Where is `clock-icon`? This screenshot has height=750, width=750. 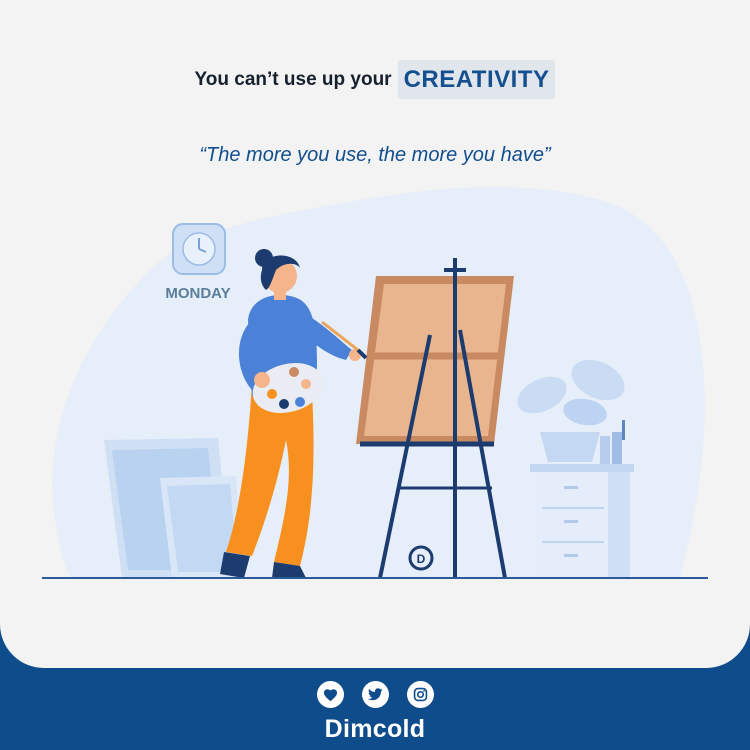 clock-icon is located at coordinates (199, 249).